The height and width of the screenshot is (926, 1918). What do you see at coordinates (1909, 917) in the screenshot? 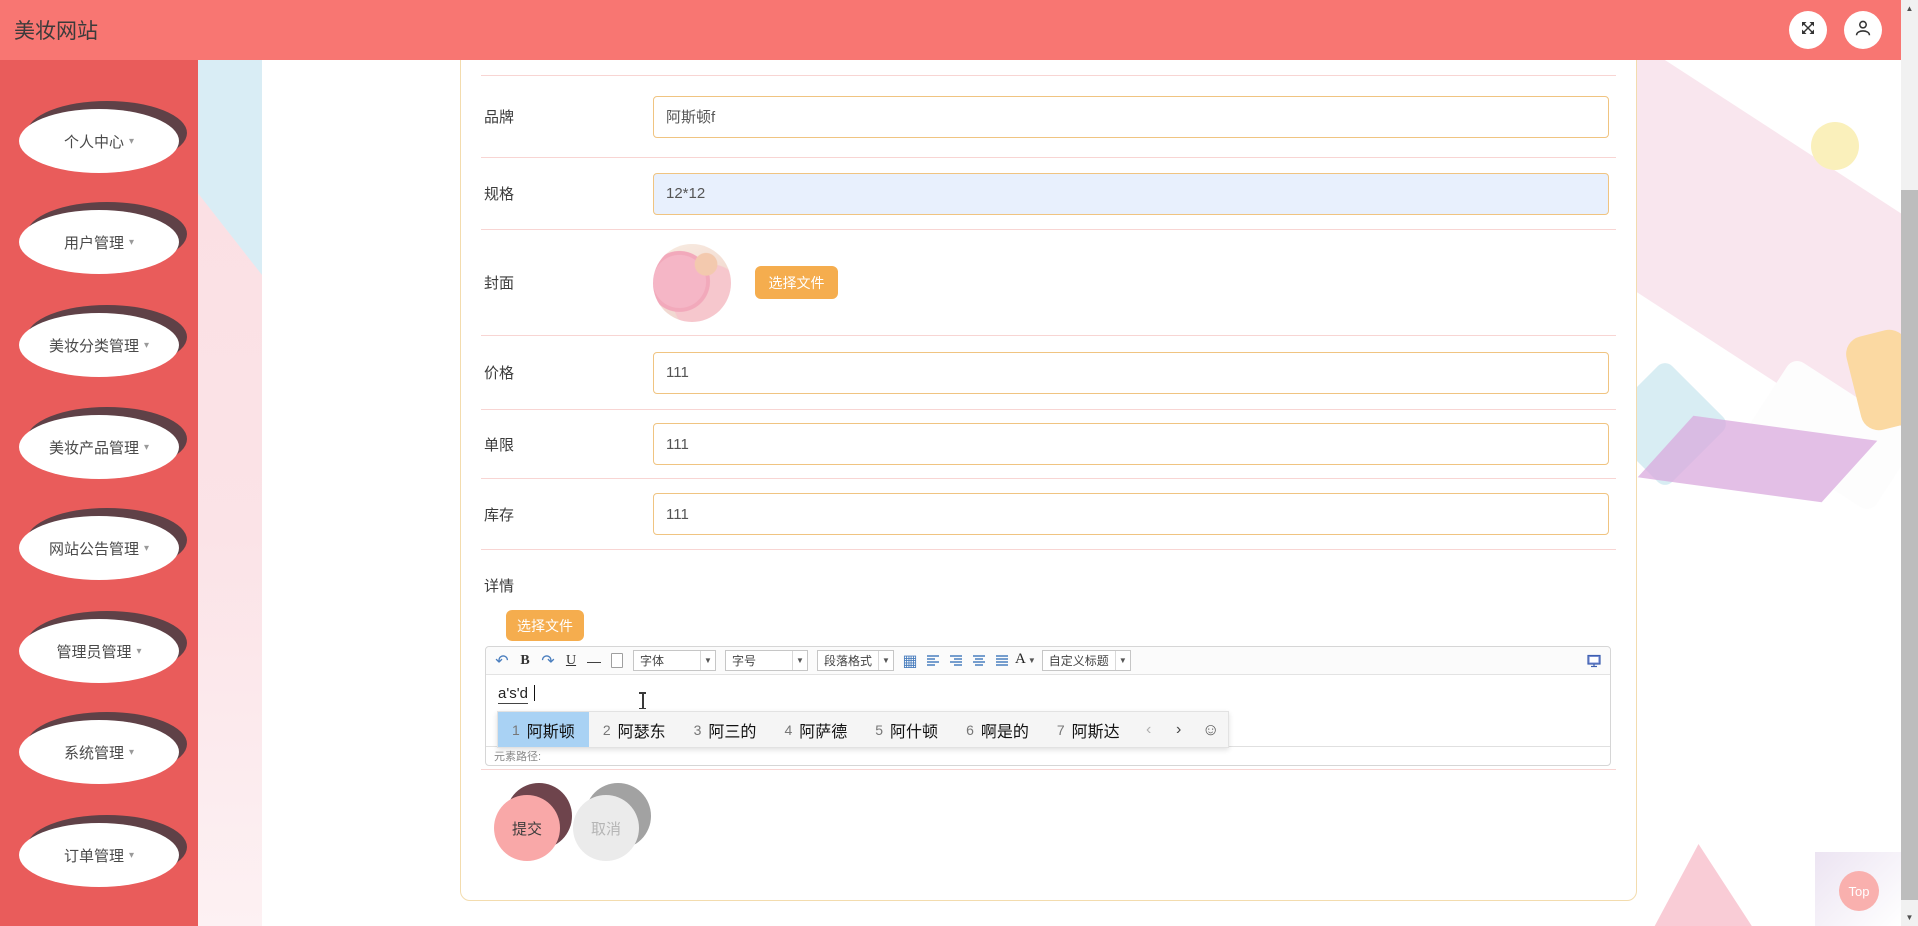
I see `scroll-down-icon: ▼` at bounding box center [1909, 917].